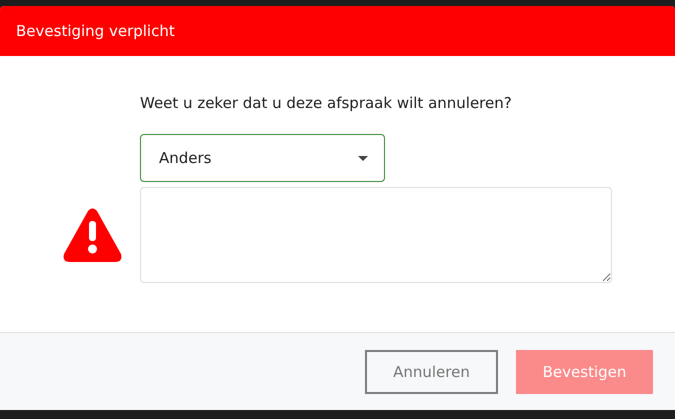 This screenshot has width=675, height=419. Describe the element at coordinates (431, 372) in the screenshot. I see `cancel-button: Annuleren` at that location.